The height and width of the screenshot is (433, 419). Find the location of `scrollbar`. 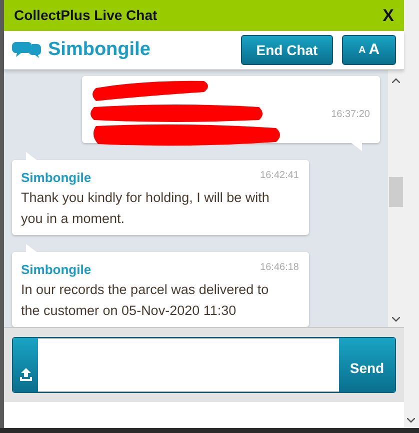

scrollbar is located at coordinates (396, 198).